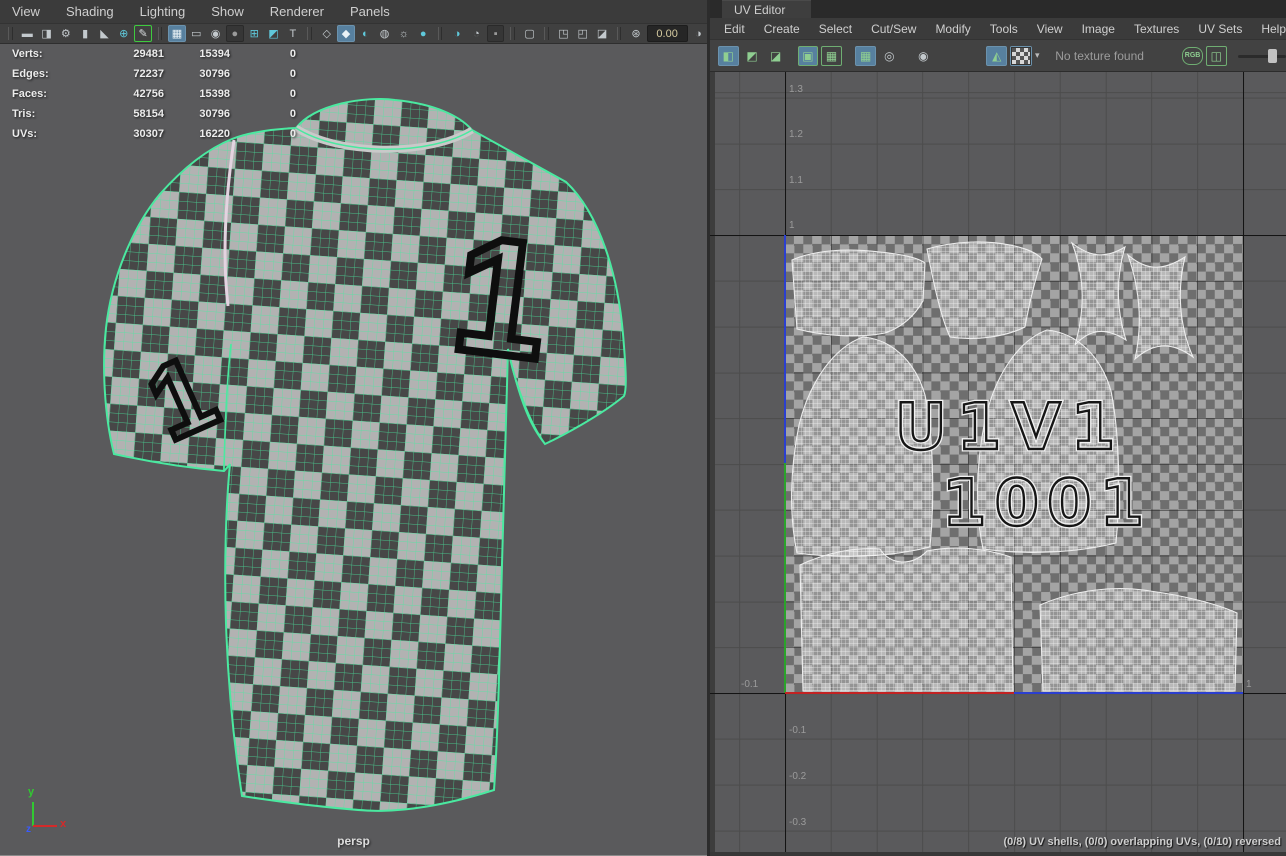  Describe the element at coordinates (808, 55) in the screenshot. I see `texture-borders-icon: ▣` at that location.